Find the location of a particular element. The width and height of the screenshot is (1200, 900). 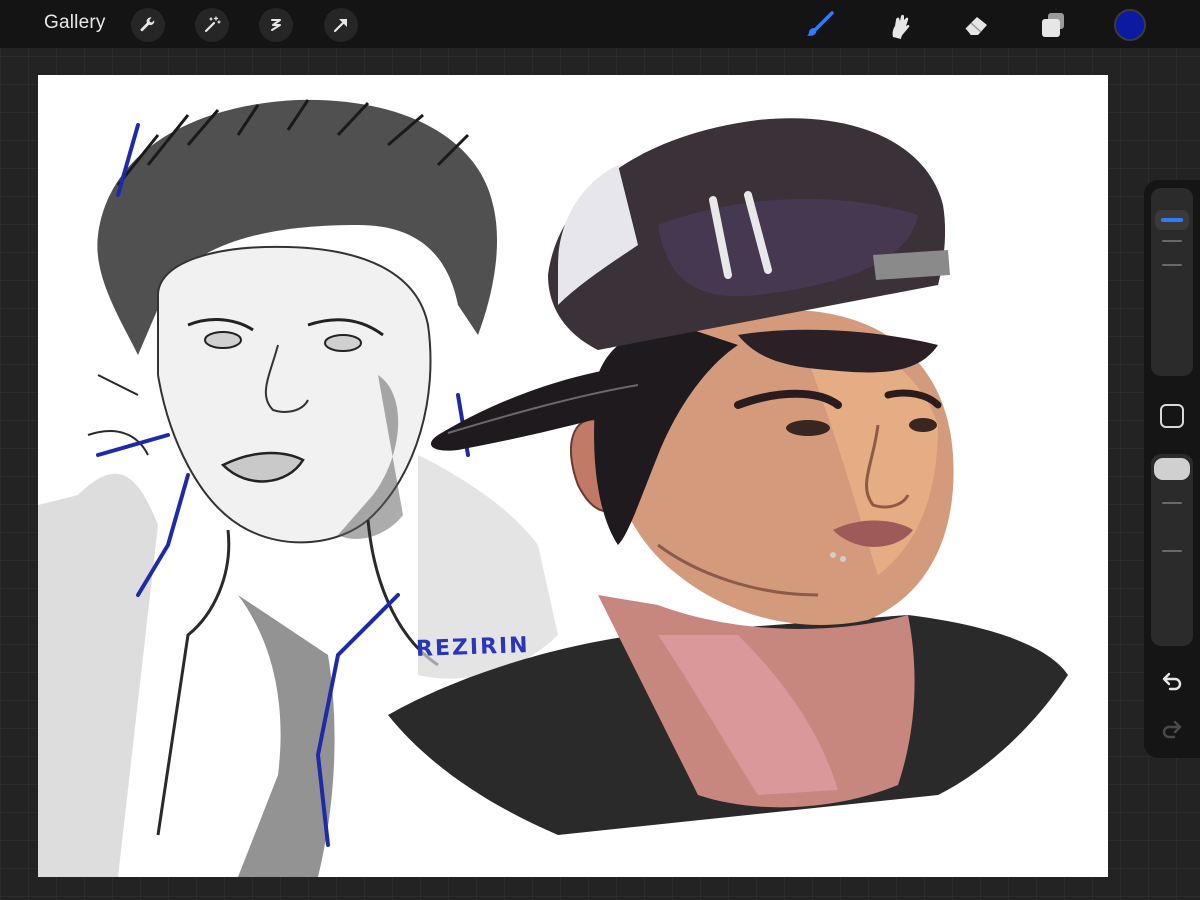

magic-wand-icon is located at coordinates (212, 25).